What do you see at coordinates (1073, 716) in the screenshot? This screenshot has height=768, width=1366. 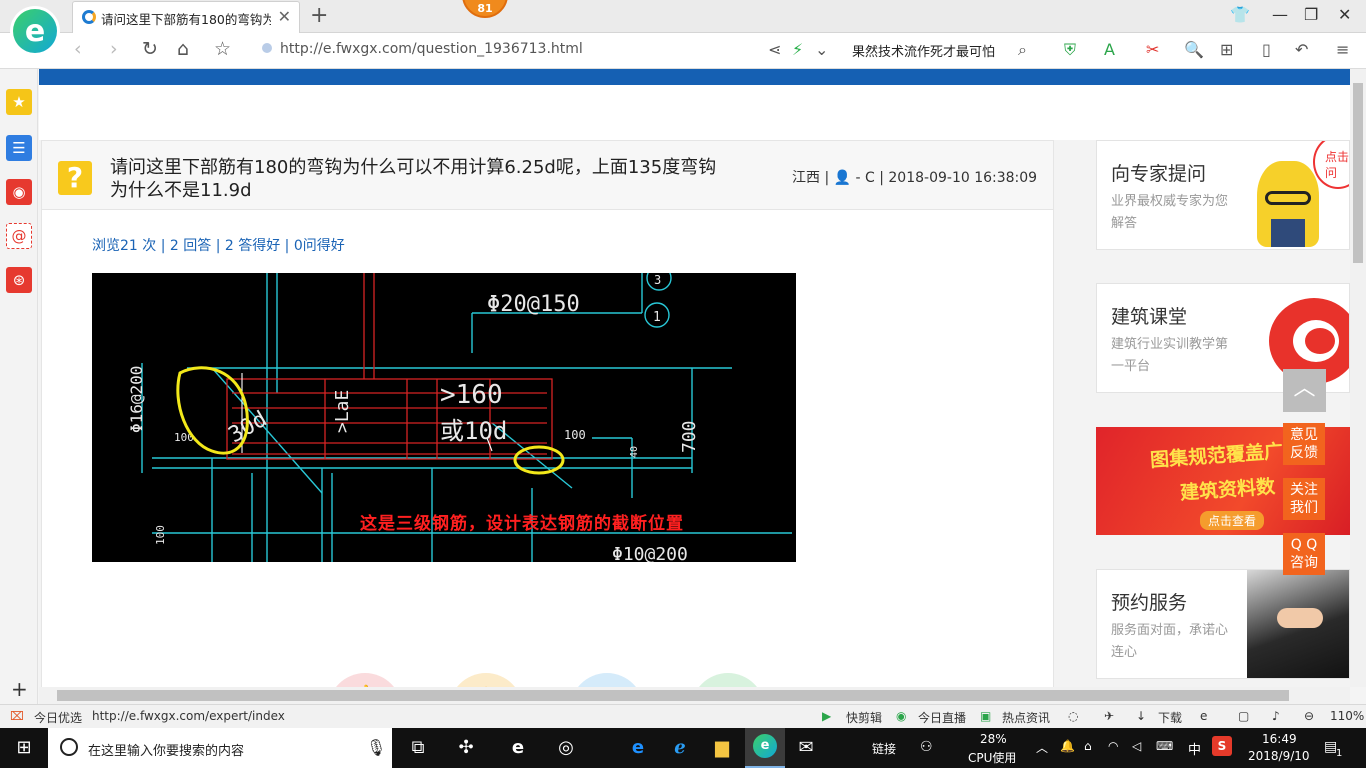 I see `speed-icon: ◌` at bounding box center [1073, 716].